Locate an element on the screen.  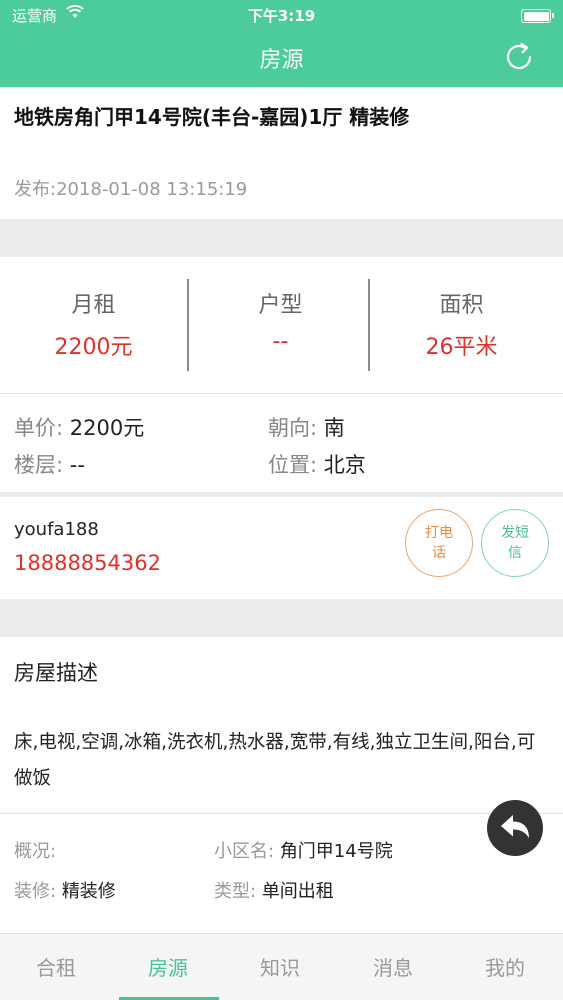
clock: 下午3:19 is located at coordinates (281, 16).